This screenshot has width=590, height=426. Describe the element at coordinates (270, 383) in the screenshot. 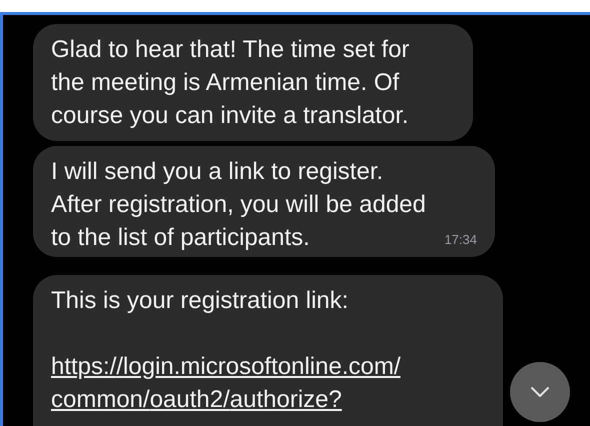

I see `registration-link: https://login.microsoftonline.com/common/oauth2/authorize?` at that location.